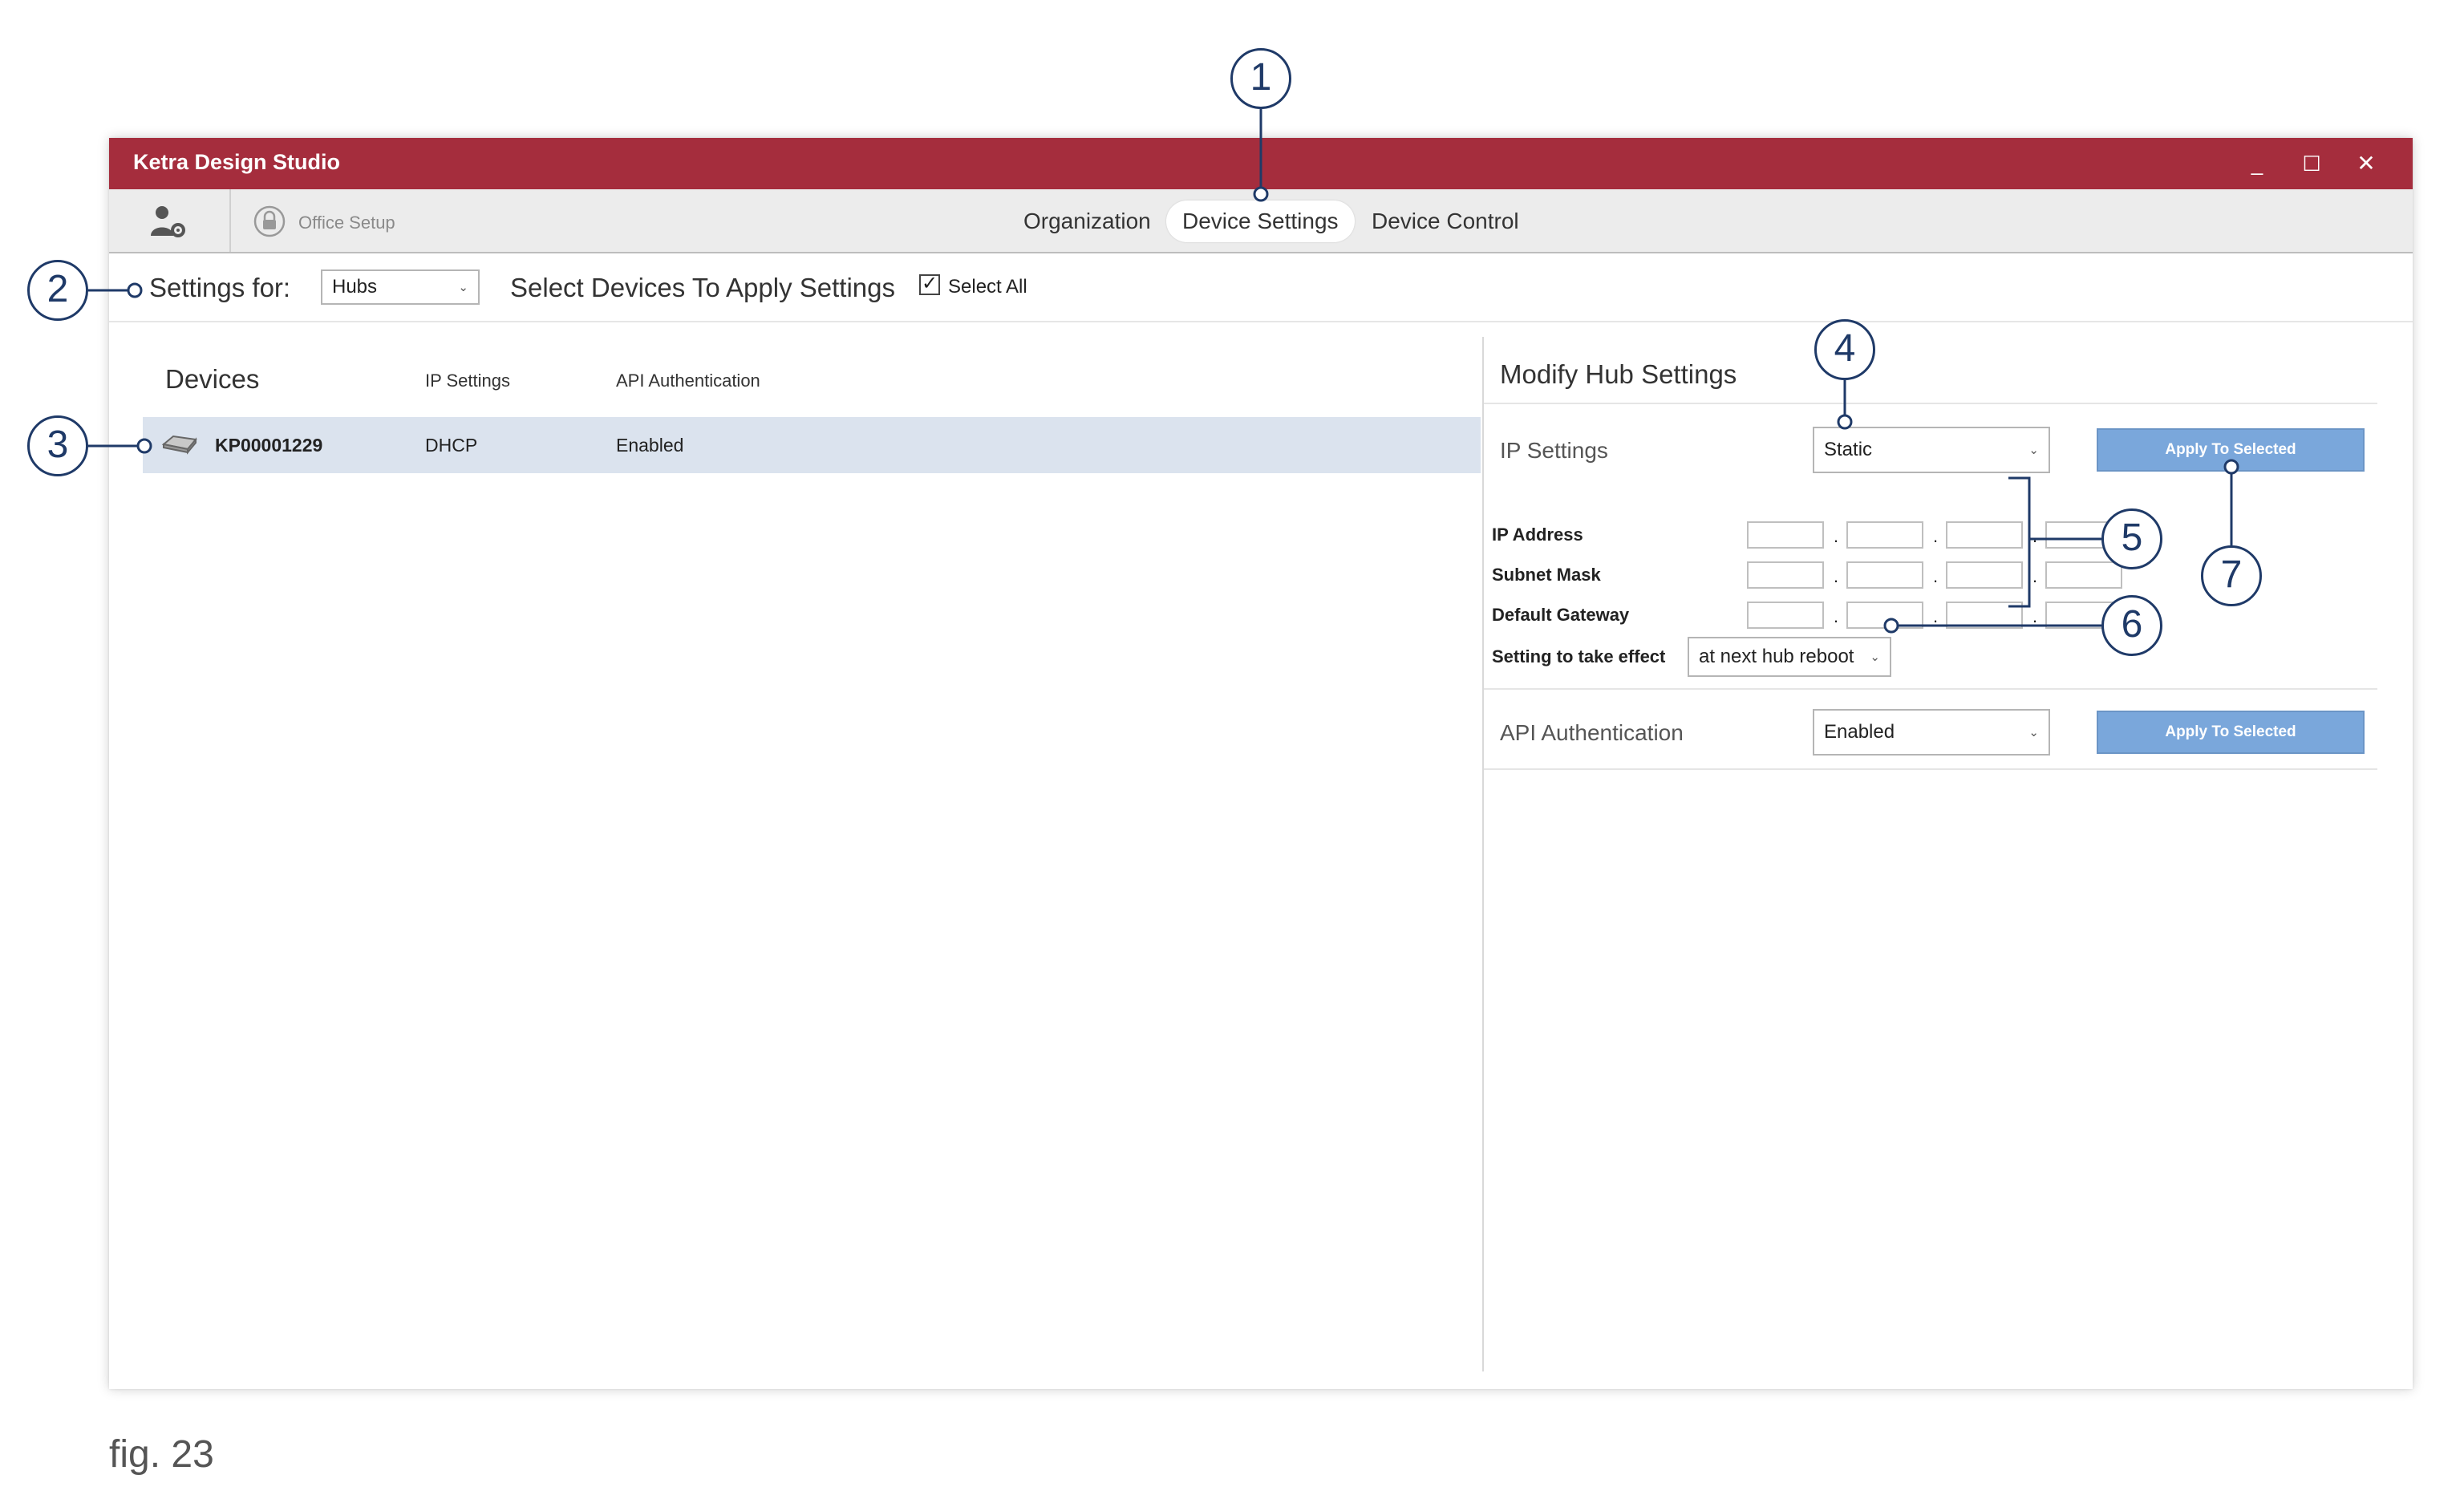 This screenshot has height=1503, width=2464. I want to click on lock-icon, so click(269, 221).